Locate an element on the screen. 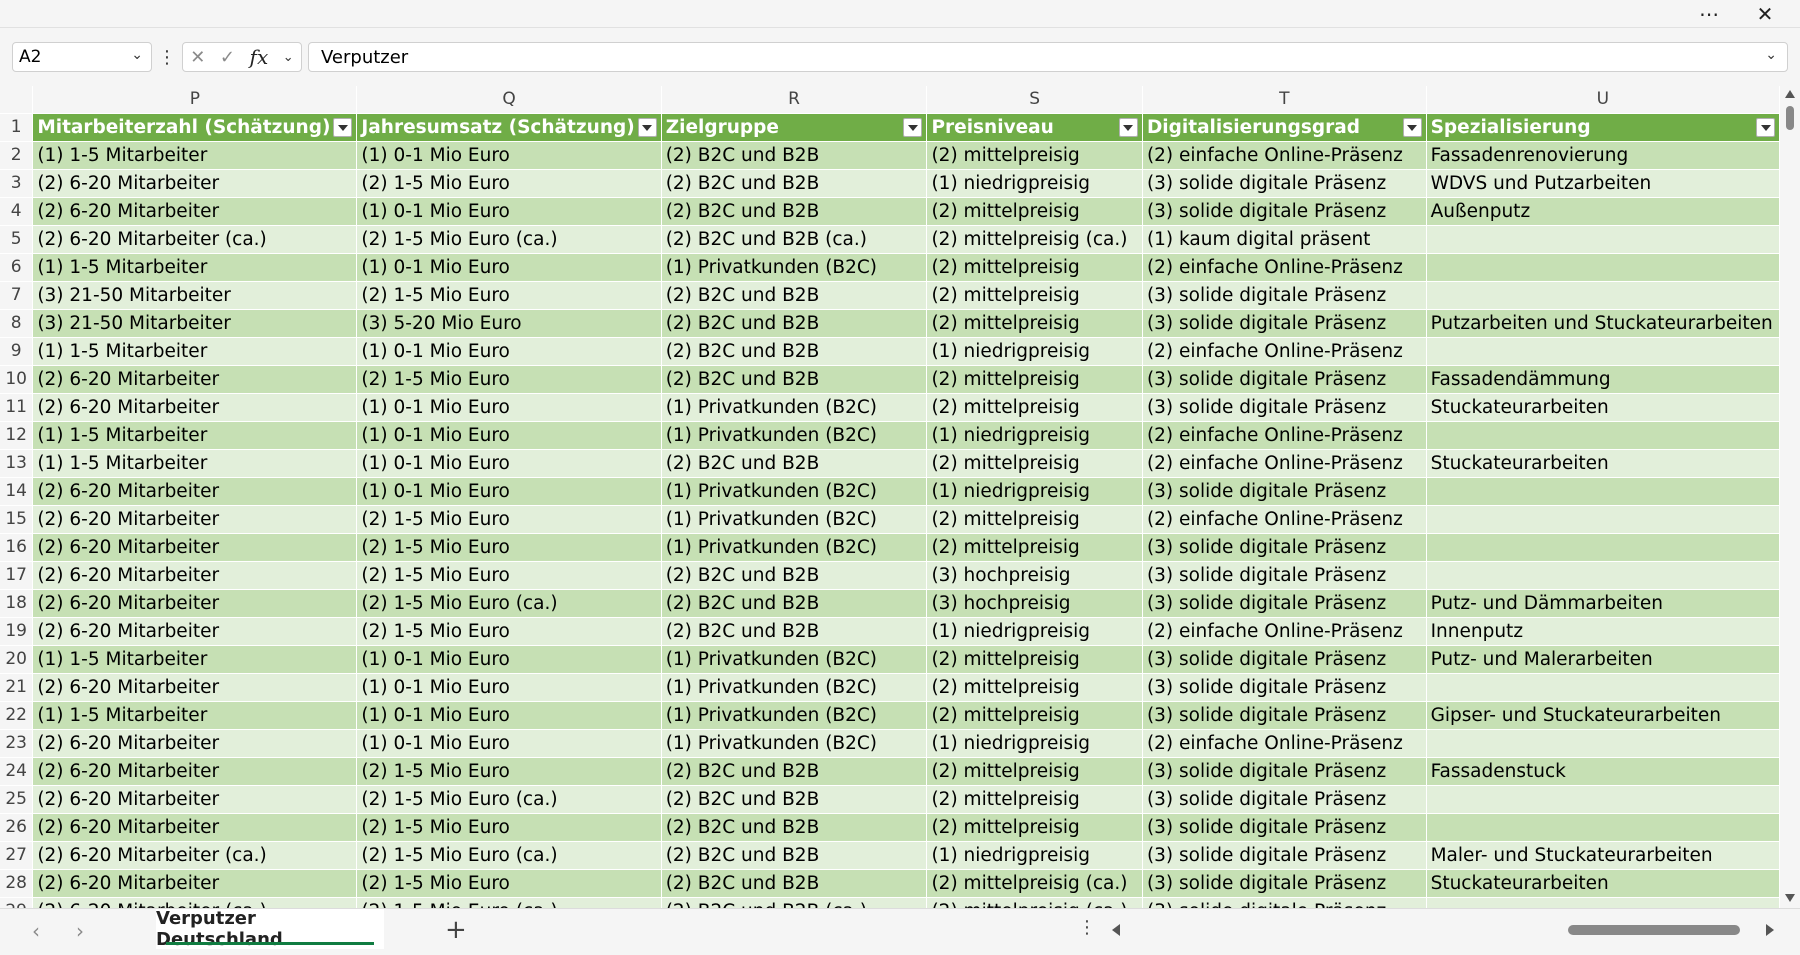 The height and width of the screenshot is (955, 1800). column-header: S is located at coordinates (1034, 100).